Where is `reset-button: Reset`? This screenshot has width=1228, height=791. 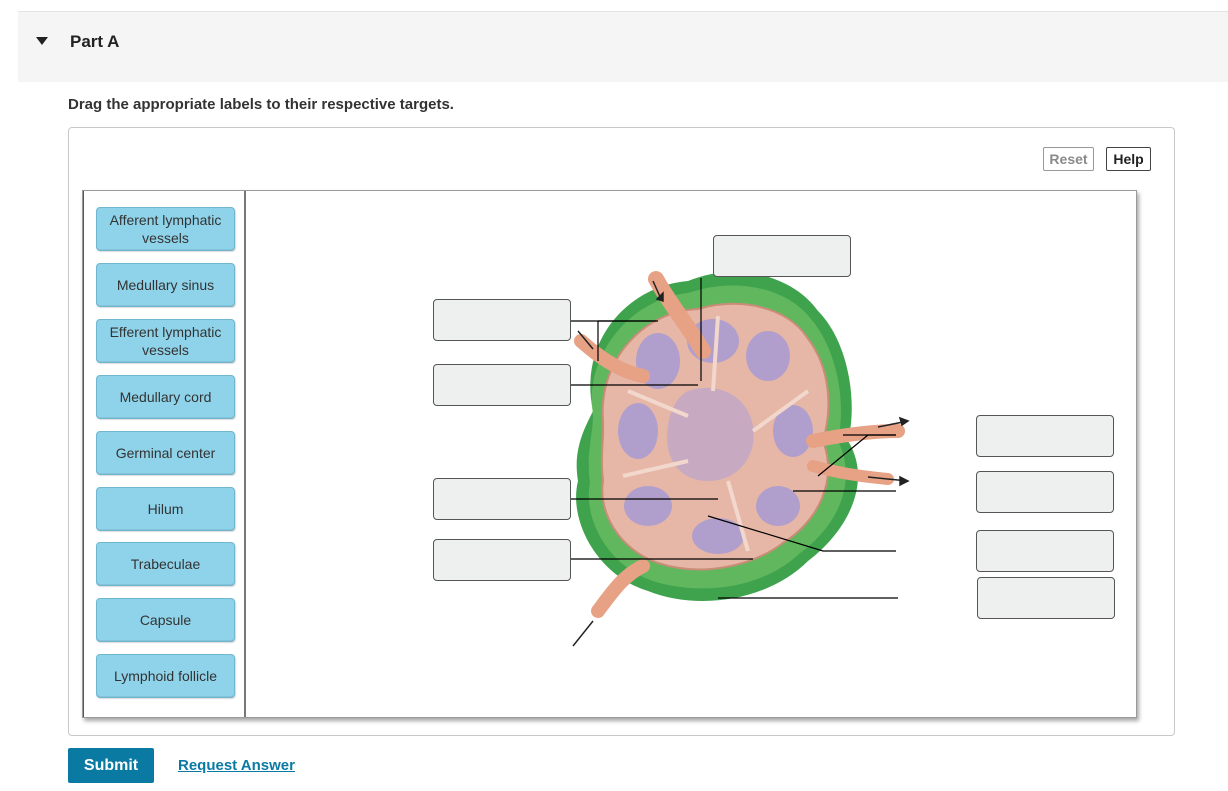 reset-button: Reset is located at coordinates (1068, 159).